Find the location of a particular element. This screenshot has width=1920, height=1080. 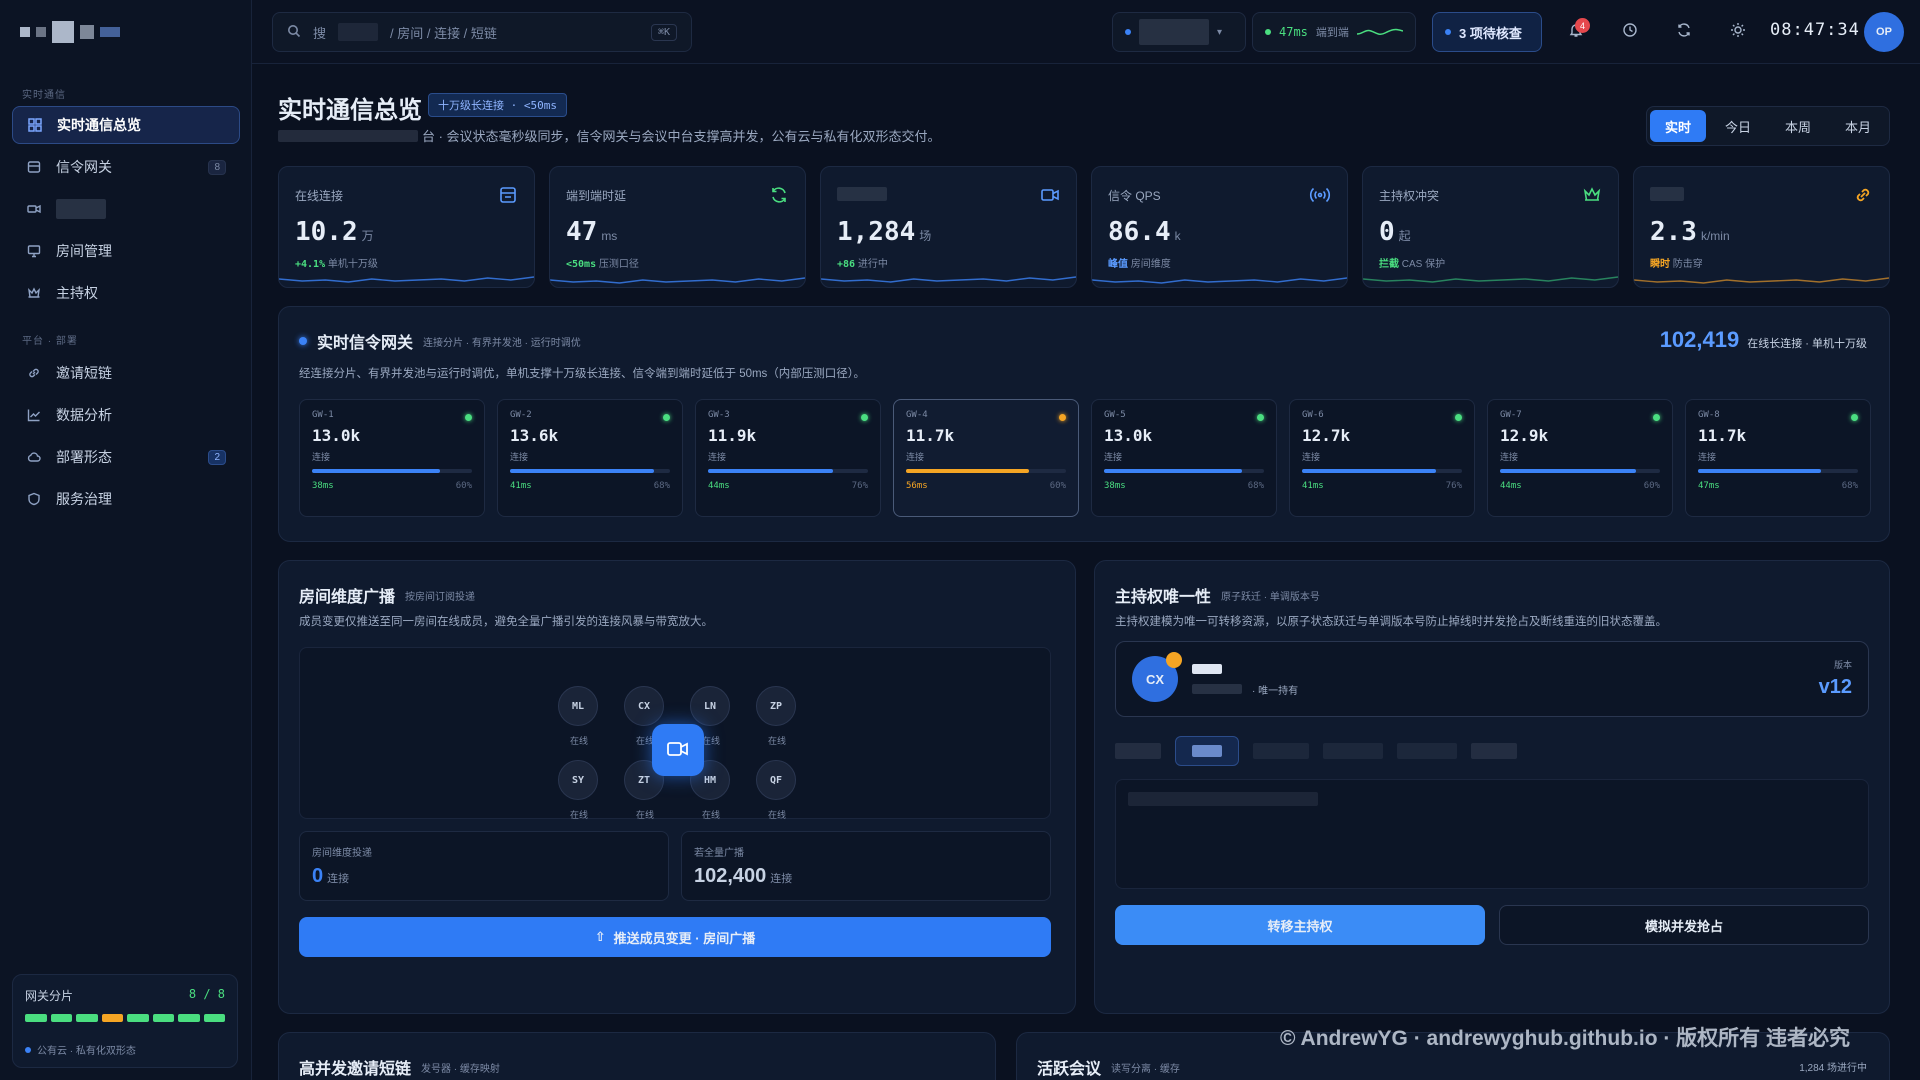

kpi-value: 2.3 is located at coordinates (1673, 232).